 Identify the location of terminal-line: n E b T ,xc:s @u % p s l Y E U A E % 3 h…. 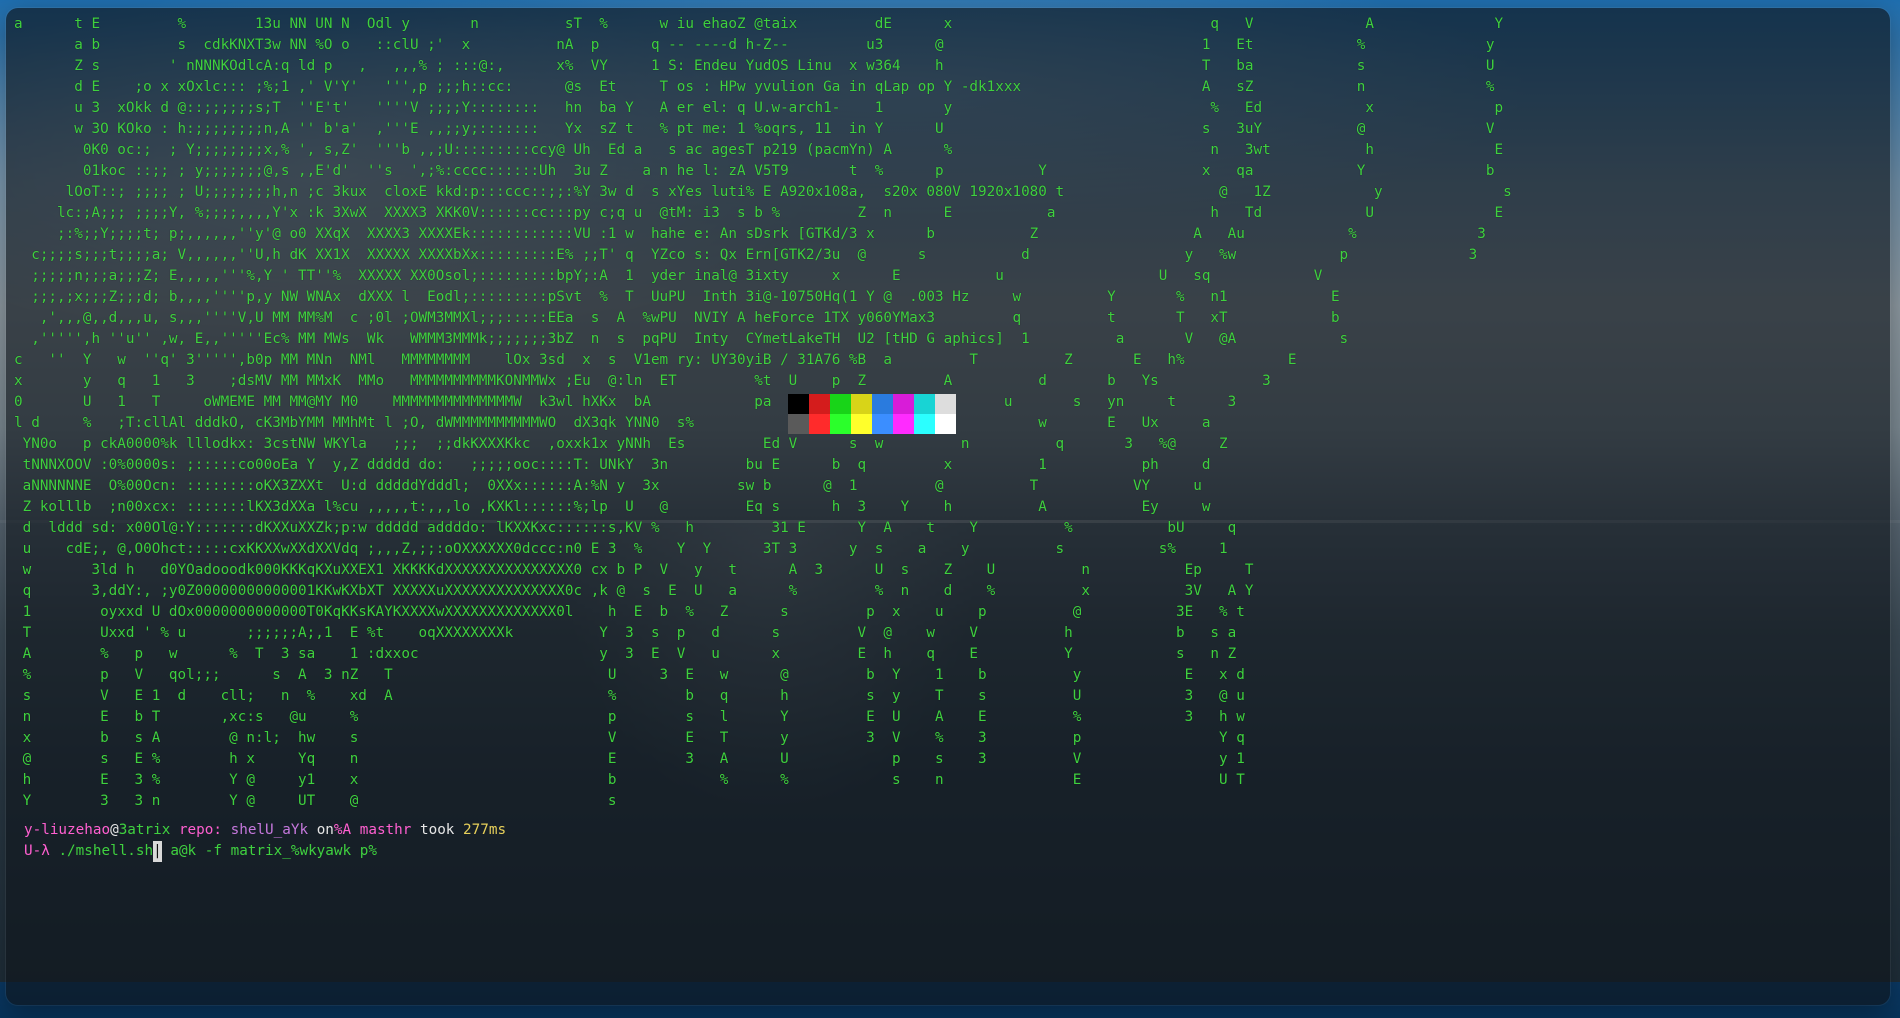
(629, 717).